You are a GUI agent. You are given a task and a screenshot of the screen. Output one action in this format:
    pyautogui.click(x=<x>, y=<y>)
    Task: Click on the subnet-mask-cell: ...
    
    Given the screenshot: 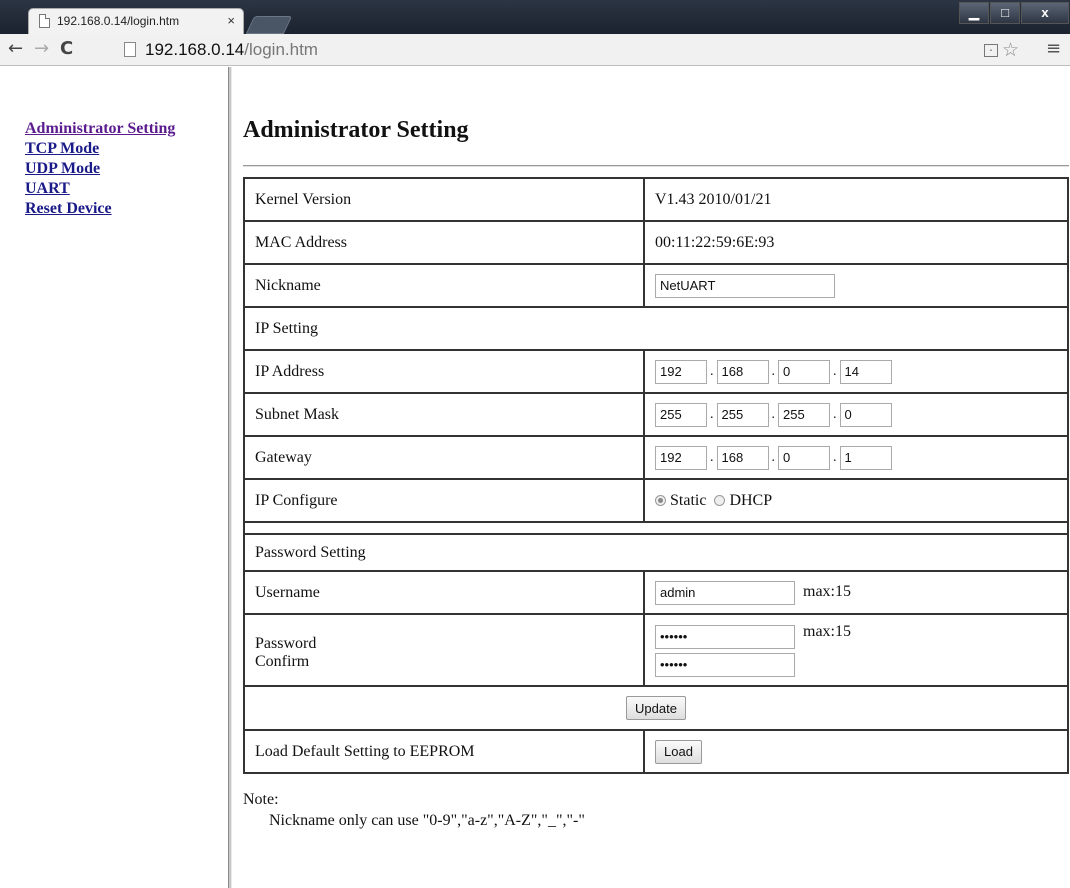 What is the action you would take?
    pyautogui.click(x=856, y=414)
    